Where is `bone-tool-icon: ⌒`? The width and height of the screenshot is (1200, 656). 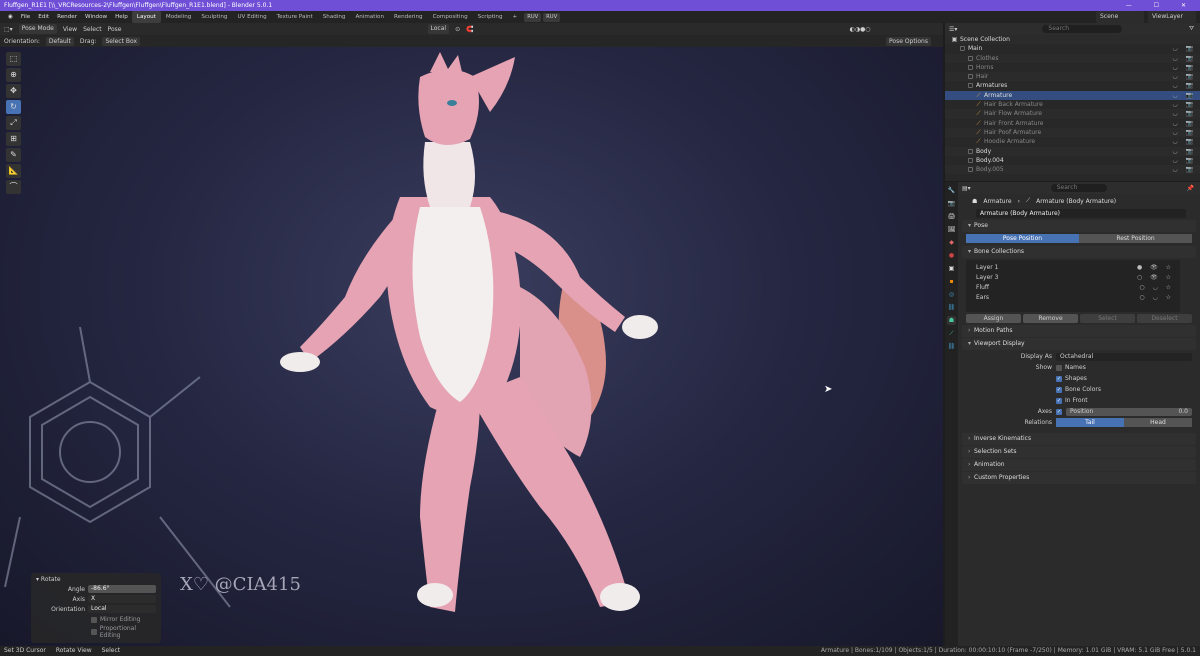
bone-tool-icon: ⌒ is located at coordinates (13, 187).